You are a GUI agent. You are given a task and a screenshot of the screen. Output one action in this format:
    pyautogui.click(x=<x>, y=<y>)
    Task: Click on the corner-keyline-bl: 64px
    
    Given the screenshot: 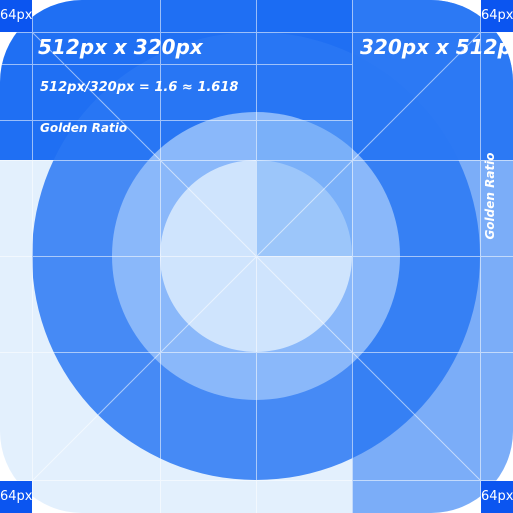 What is the action you would take?
    pyautogui.click(x=16, y=497)
    